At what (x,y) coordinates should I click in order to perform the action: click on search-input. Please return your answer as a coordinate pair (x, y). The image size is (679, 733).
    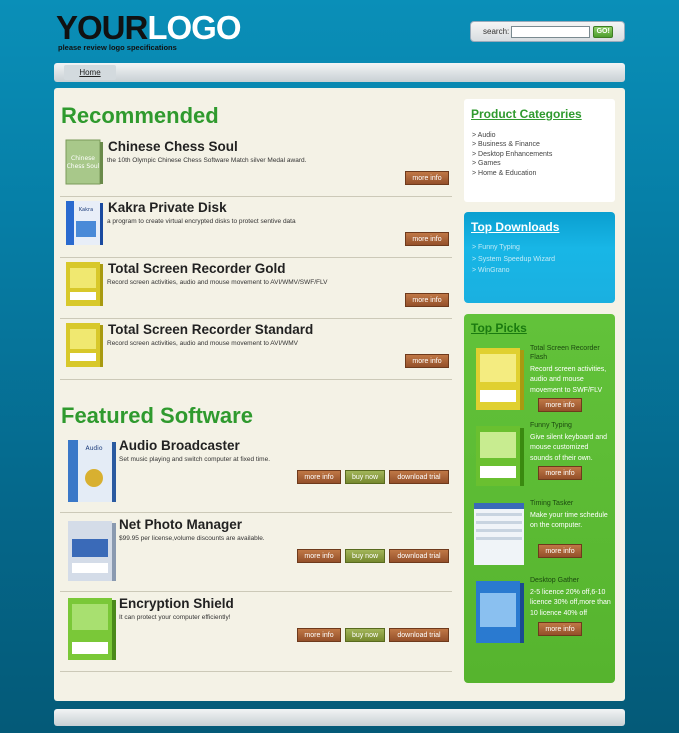
    Looking at the image, I should click on (551, 31).